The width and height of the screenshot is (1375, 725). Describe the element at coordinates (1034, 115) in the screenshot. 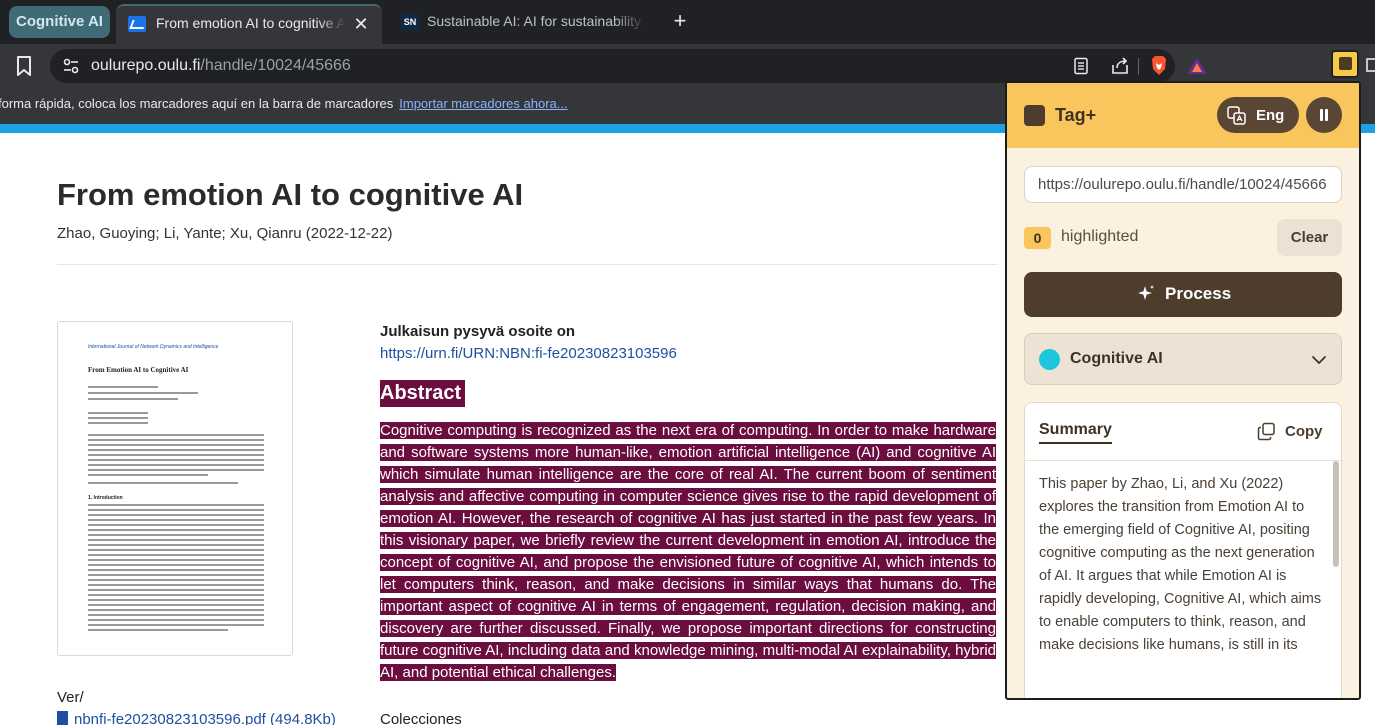

I see `tagplus-logo-icon` at that location.